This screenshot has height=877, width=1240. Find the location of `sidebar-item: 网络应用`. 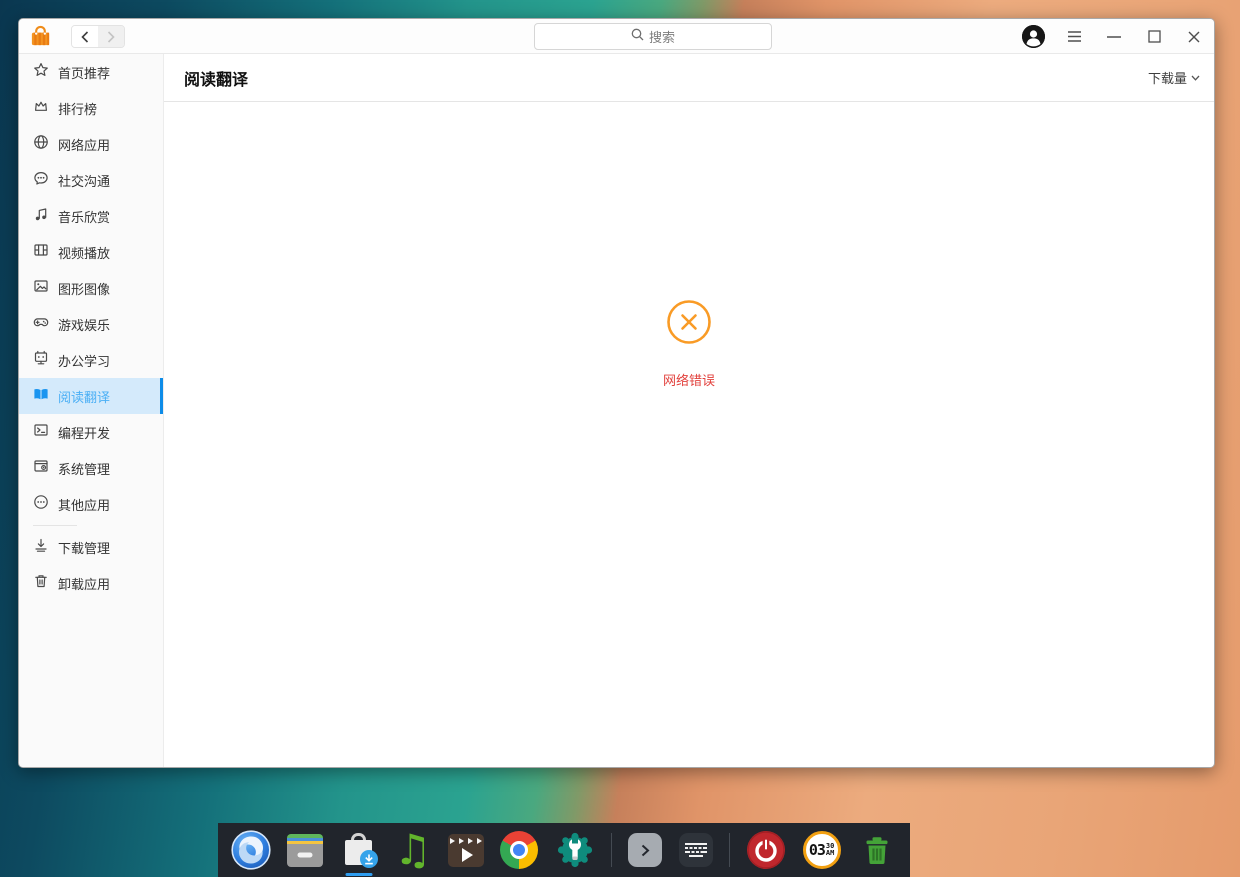

sidebar-item: 网络应用 is located at coordinates (91, 144).